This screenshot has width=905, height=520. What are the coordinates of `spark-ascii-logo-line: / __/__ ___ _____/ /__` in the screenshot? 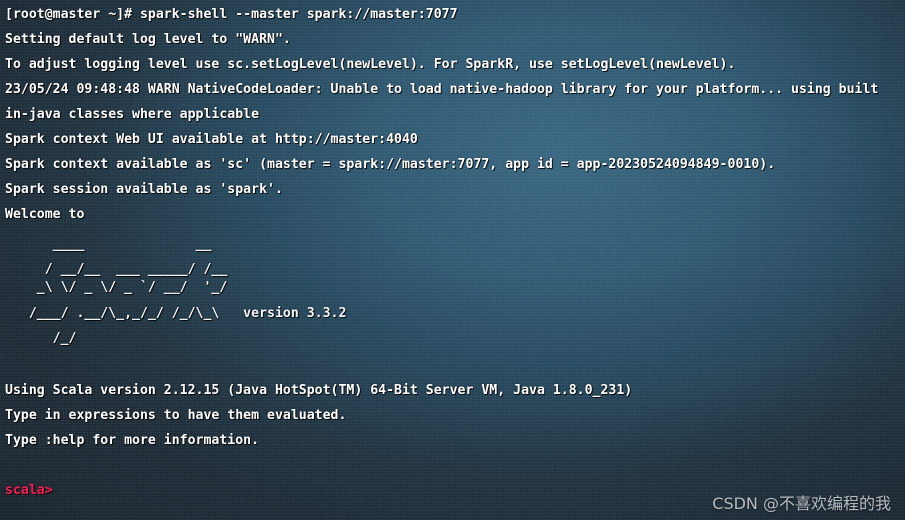 It's located at (116, 269).